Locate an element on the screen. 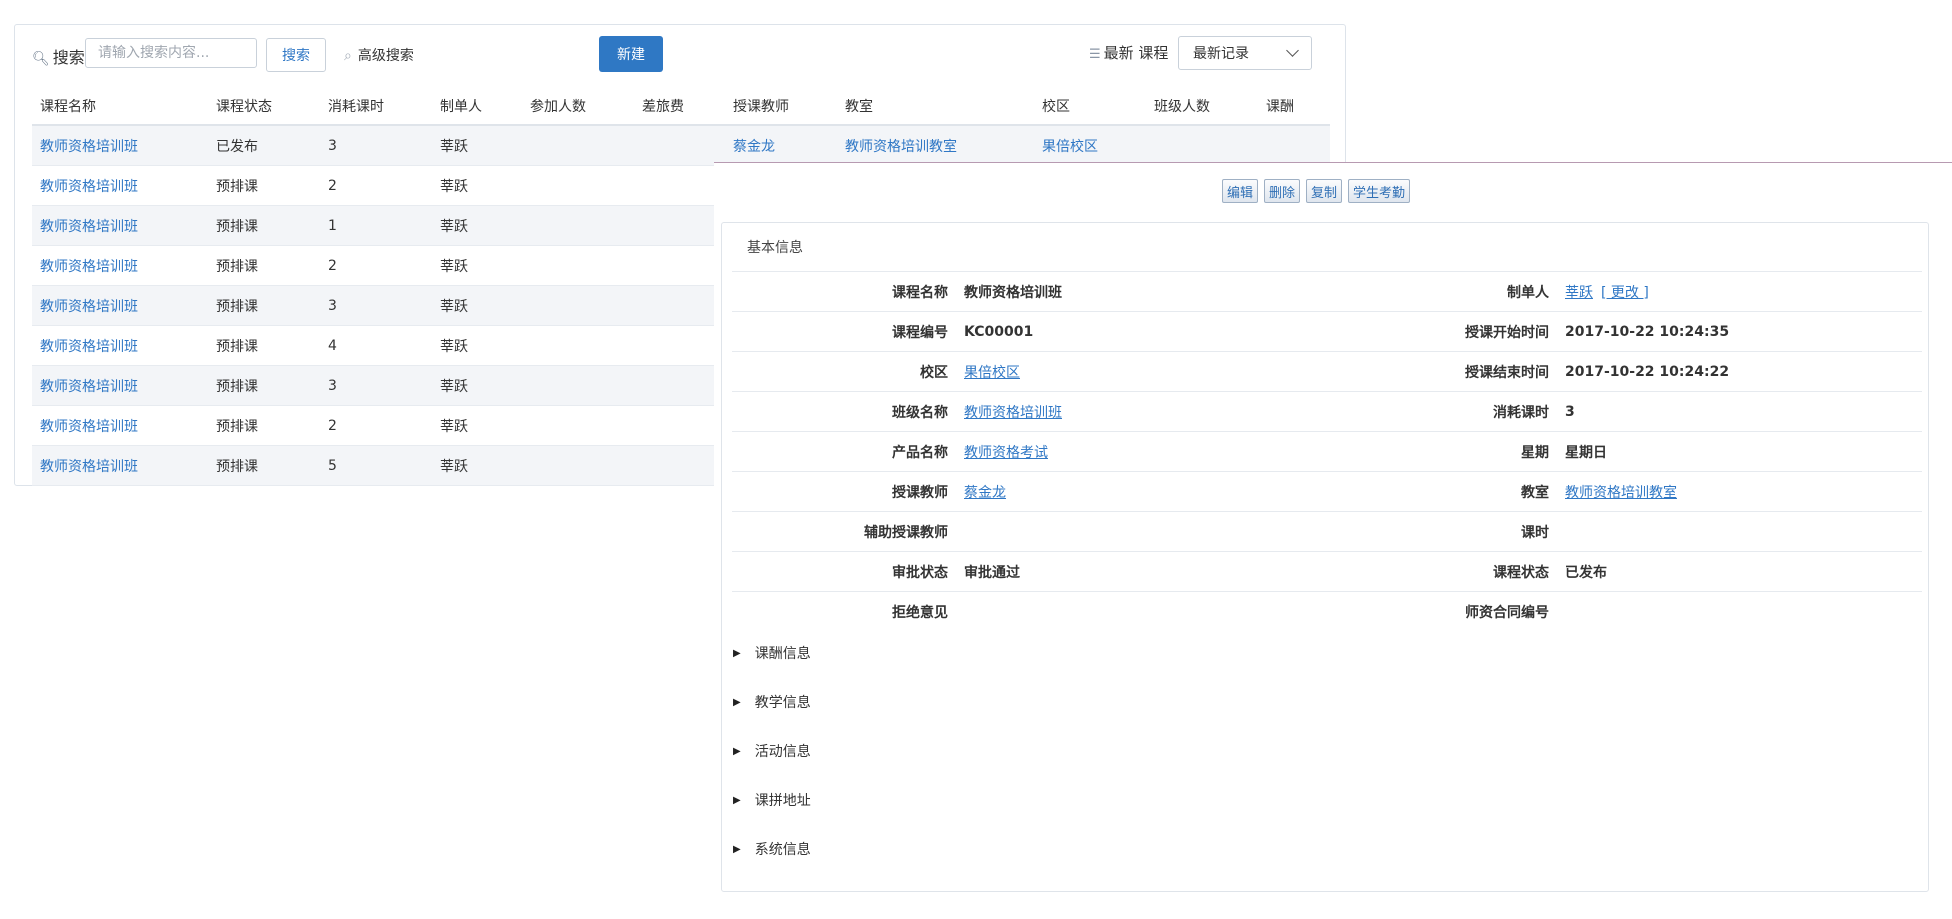 The image size is (1952, 919). column-header: 课程名称 is located at coordinates (120, 106).